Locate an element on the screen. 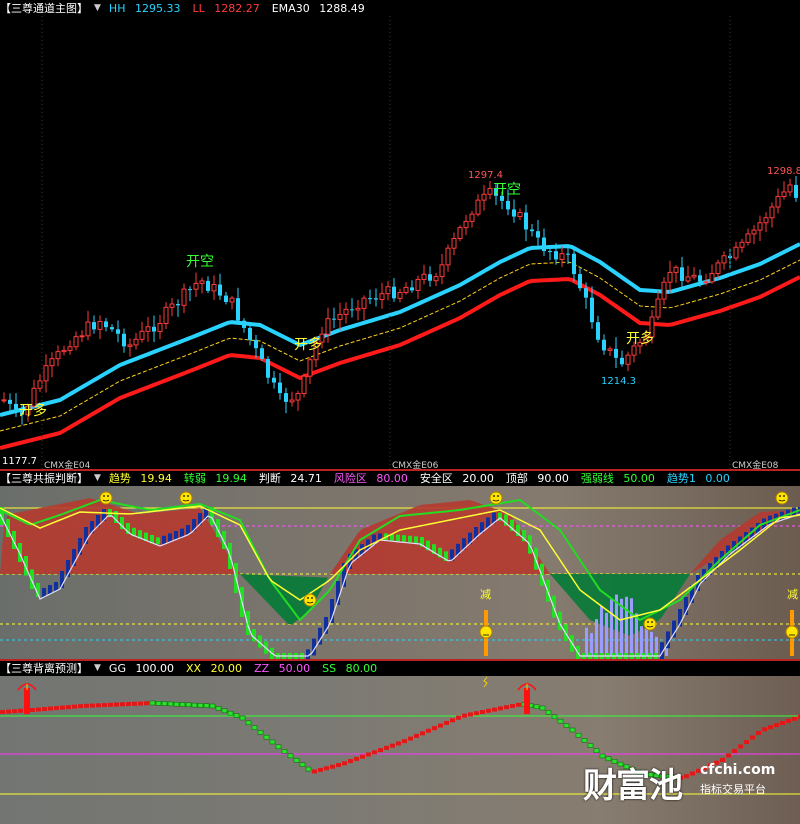  watermark-brand: 财富池 is located at coordinates (633, 786).